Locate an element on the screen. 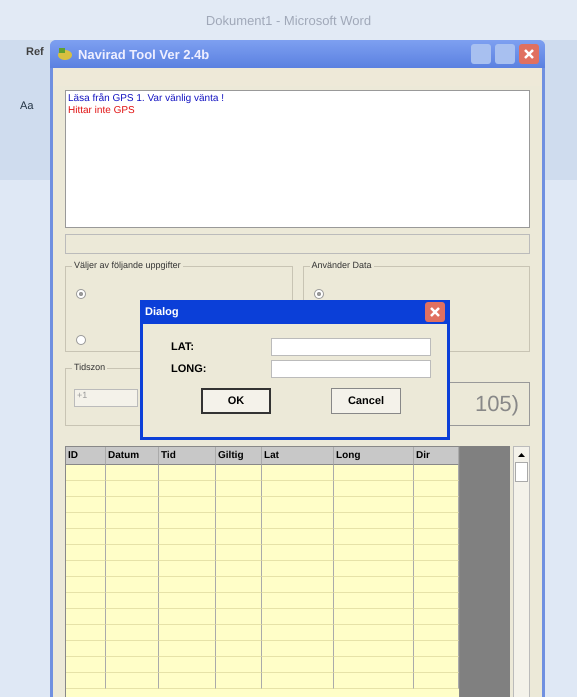  group-title: Väljer av följande uppgifter is located at coordinates (127, 265).